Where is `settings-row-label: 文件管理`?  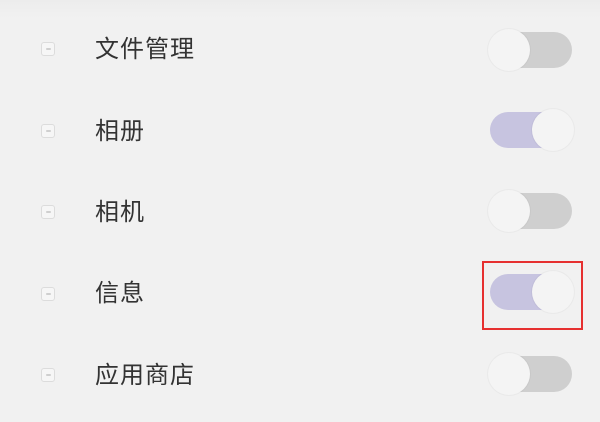 settings-row-label: 文件管理 is located at coordinates (145, 49).